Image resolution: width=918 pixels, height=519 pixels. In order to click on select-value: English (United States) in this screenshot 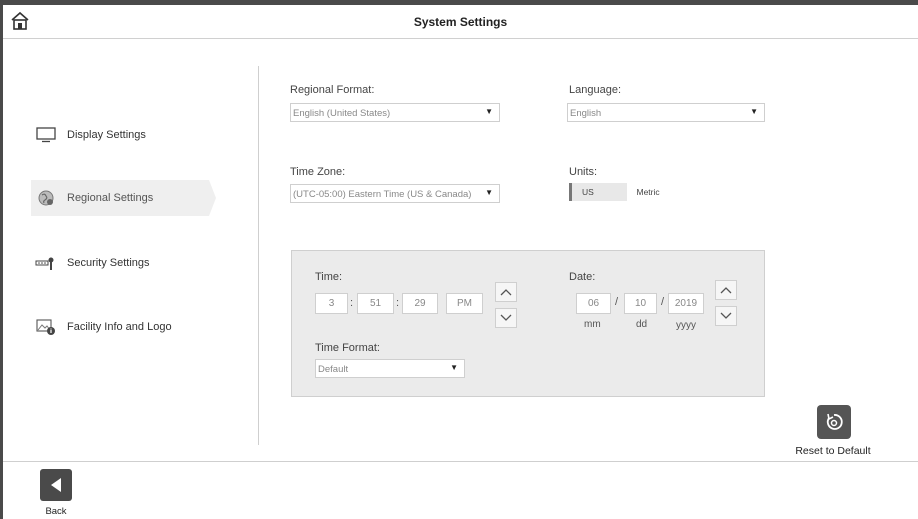, I will do `click(342, 113)`.